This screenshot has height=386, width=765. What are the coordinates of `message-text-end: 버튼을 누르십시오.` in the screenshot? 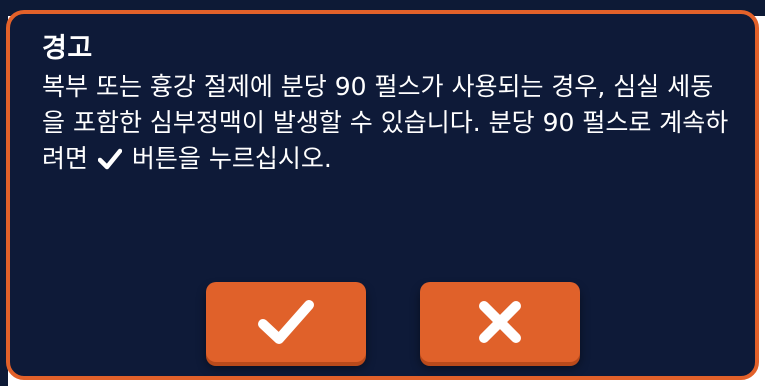 It's located at (231, 158).